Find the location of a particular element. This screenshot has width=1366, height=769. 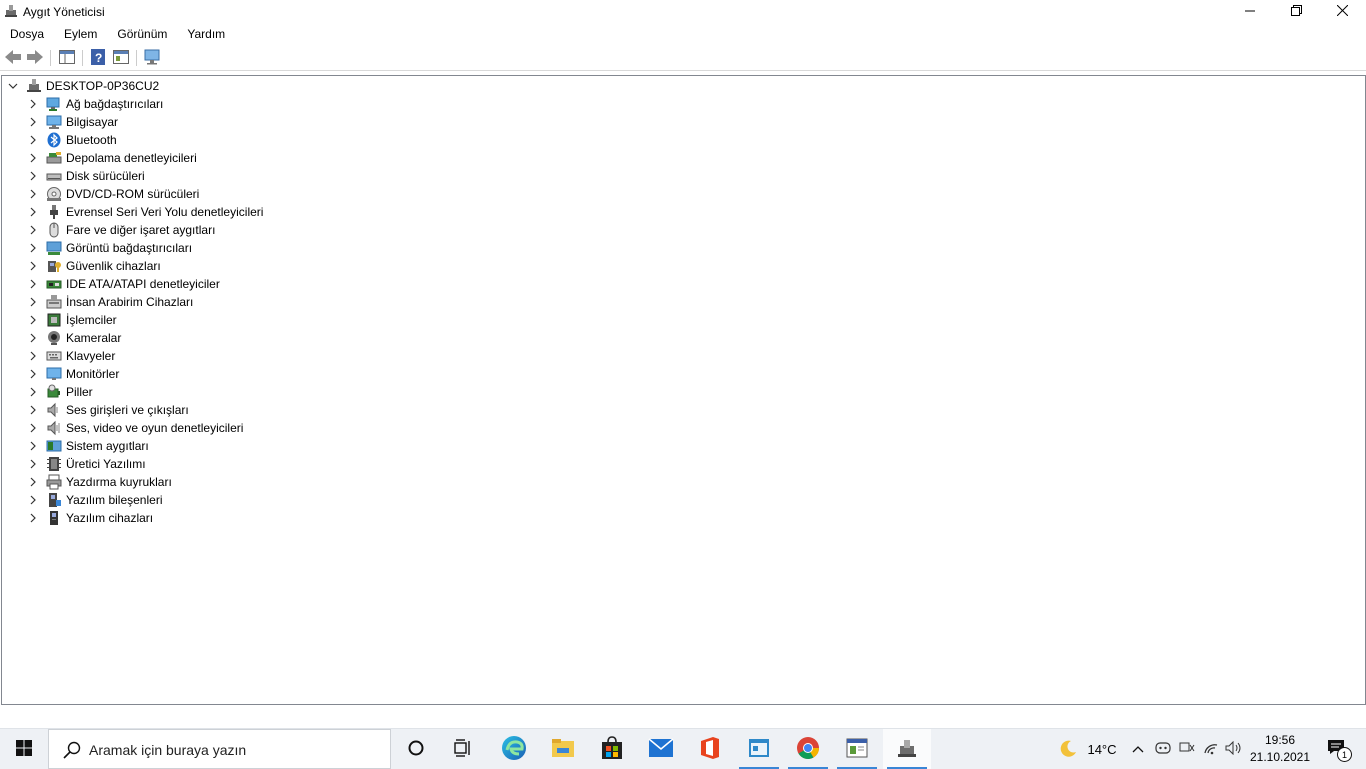

tree-item: Görüntü bağdaştırıcıları is located at coordinates (109, 248).